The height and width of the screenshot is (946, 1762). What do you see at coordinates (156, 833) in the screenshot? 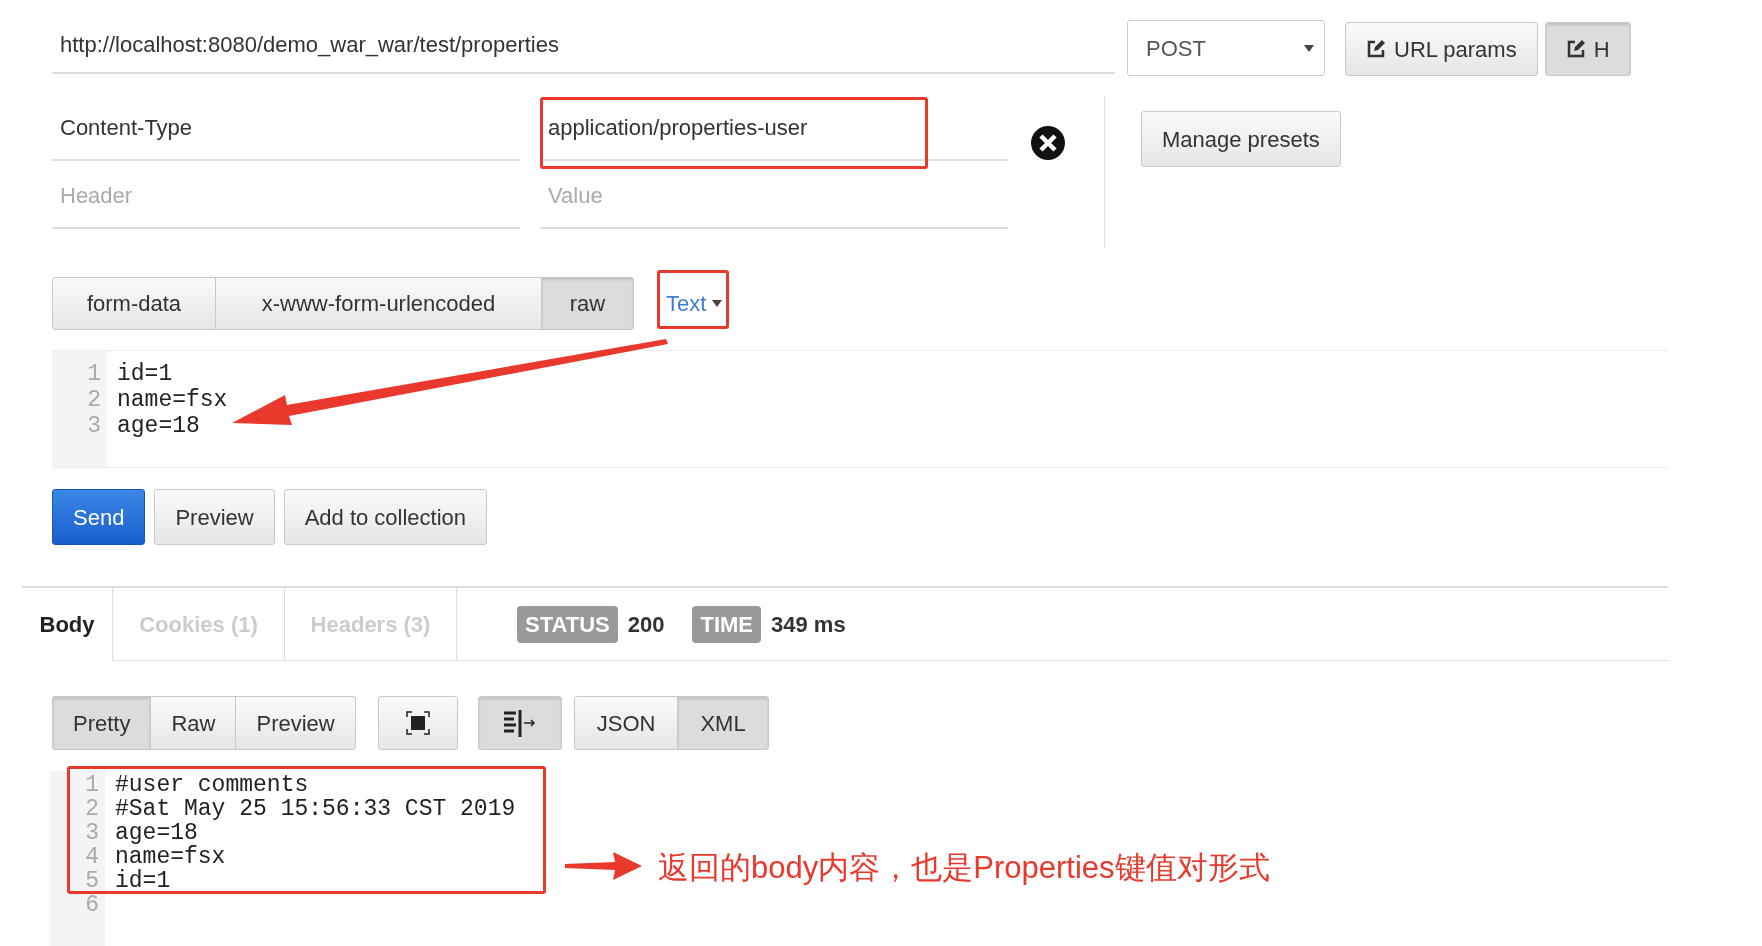
I see `response-line: age=18` at bounding box center [156, 833].